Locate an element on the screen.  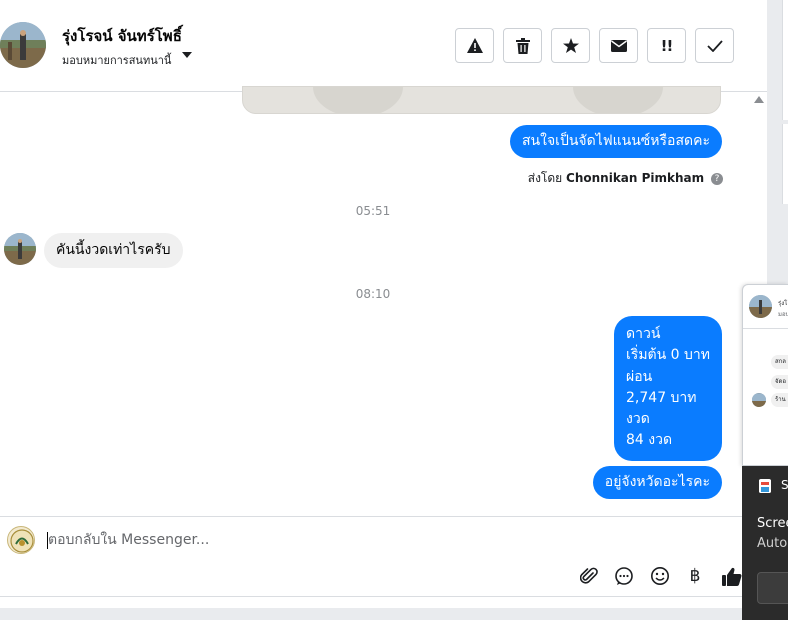
outgoing-message: สนใจเป็นจัดไฟแนนซ์หรือสดคะ is located at coordinates (616, 141).